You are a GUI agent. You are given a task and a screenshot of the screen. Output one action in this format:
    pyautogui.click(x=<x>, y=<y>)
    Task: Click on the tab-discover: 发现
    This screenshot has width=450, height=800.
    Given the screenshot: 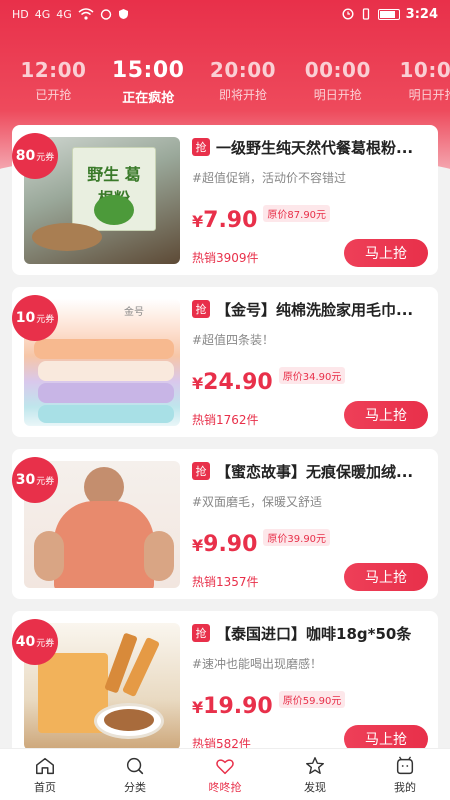 What is the action you would take?
    pyautogui.click(x=315, y=774)
    